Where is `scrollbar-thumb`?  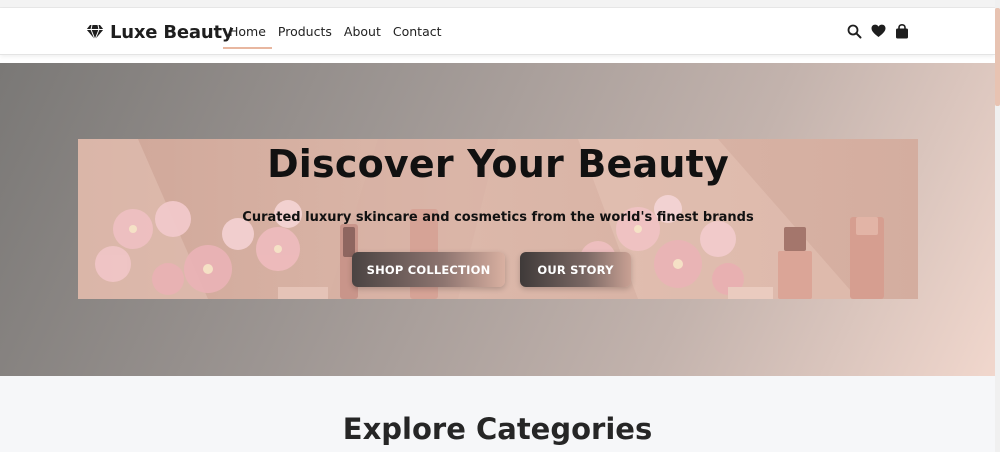 scrollbar-thumb is located at coordinates (997, 57).